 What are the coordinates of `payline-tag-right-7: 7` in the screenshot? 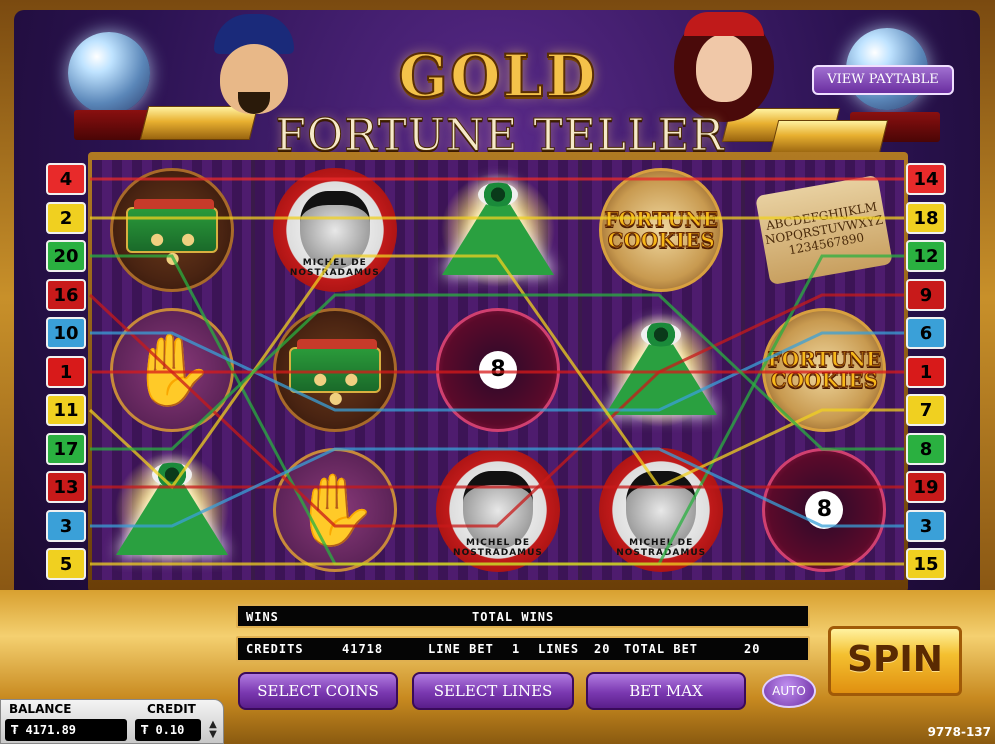 It's located at (926, 410).